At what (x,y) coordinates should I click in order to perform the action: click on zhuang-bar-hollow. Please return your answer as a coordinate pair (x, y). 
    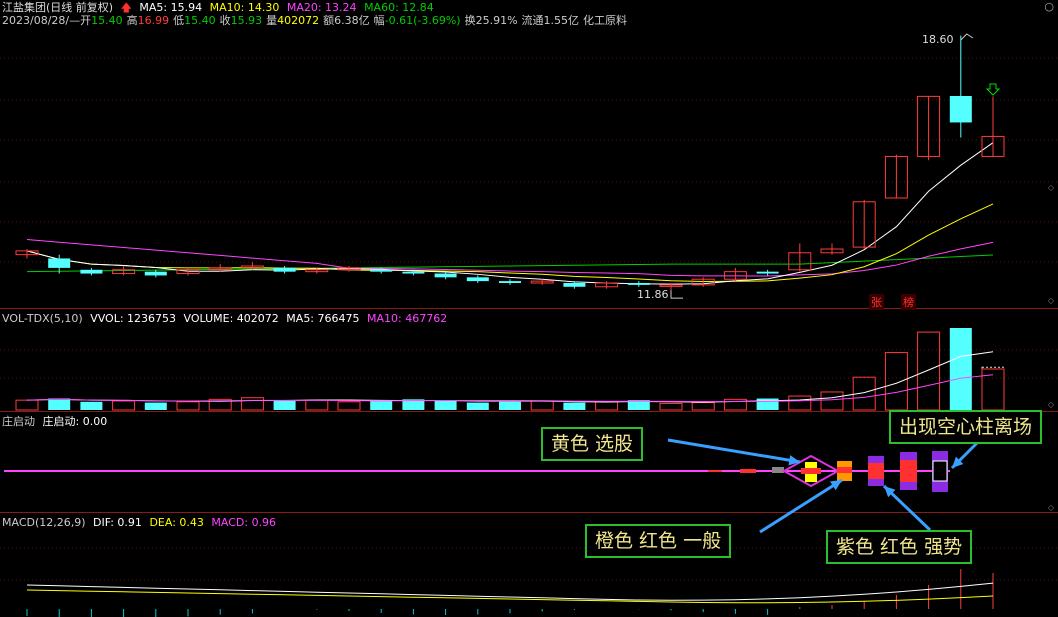
    Looking at the image, I should click on (940, 471).